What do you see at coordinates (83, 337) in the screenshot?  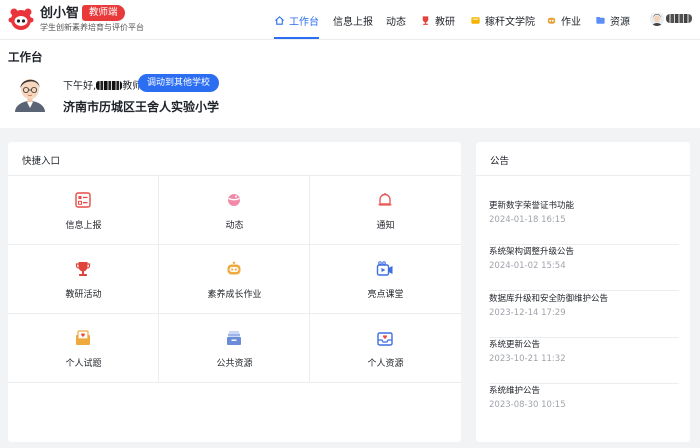 I see `mail-heart-icon` at bounding box center [83, 337].